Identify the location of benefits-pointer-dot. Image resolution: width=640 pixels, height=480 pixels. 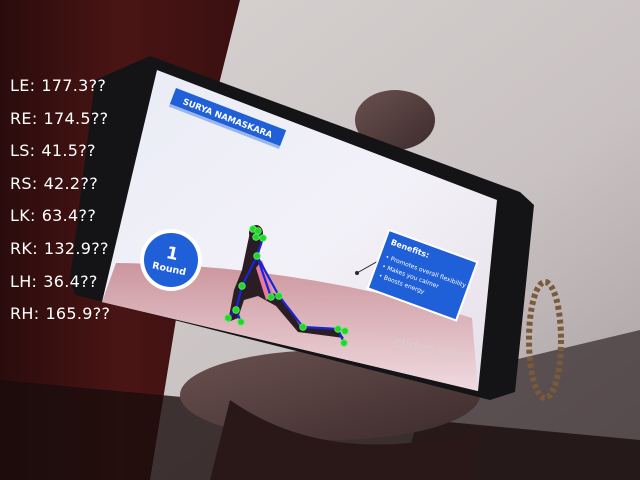
(357, 273).